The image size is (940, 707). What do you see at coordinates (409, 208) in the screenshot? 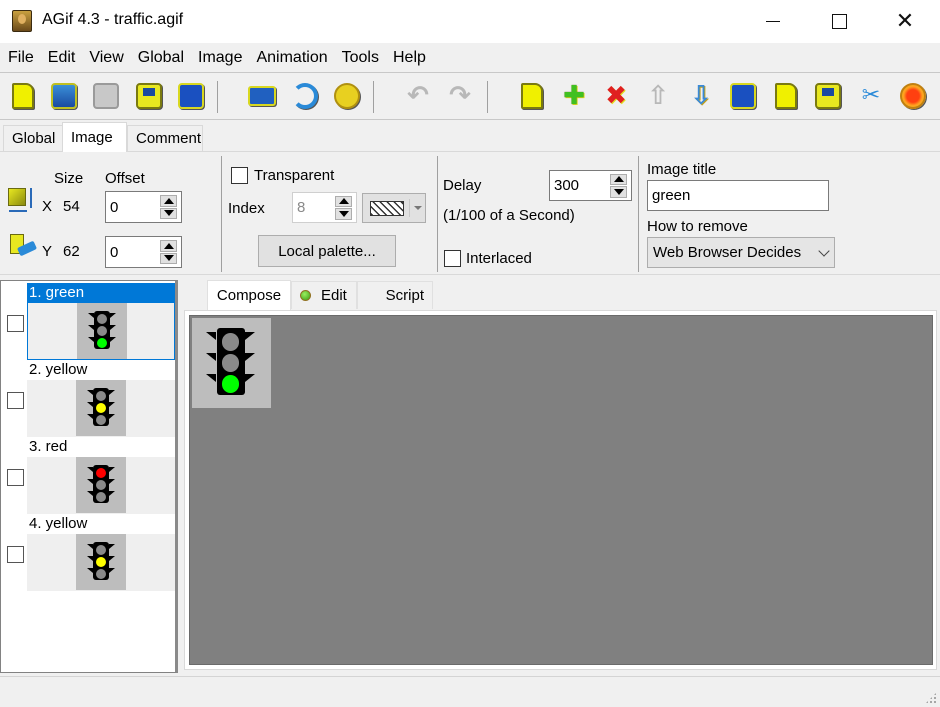
I see `picker-divider` at bounding box center [409, 208].